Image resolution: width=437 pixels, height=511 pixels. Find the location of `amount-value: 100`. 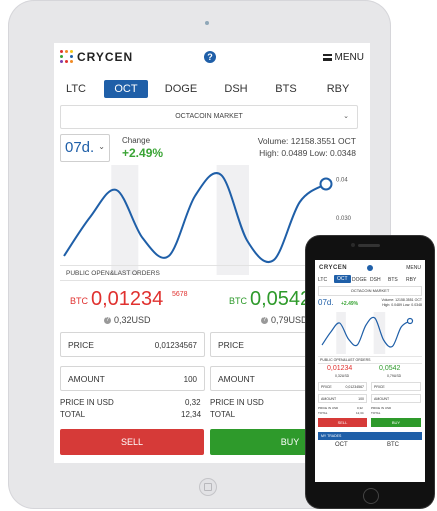

amount-value: 100 is located at coordinates (190, 379).